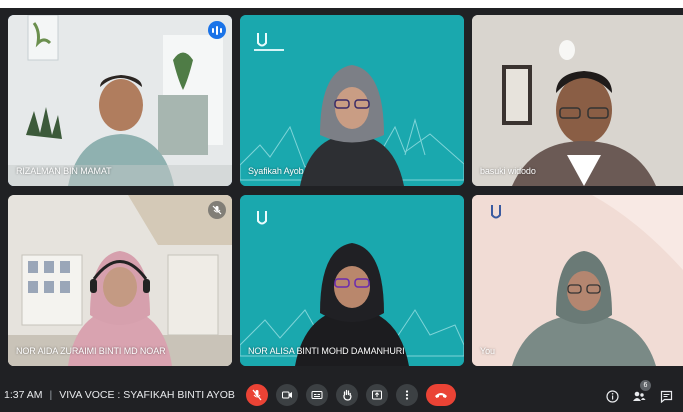 This screenshot has height=412, width=683. I want to click on mic-off-icon, so click(257, 395).